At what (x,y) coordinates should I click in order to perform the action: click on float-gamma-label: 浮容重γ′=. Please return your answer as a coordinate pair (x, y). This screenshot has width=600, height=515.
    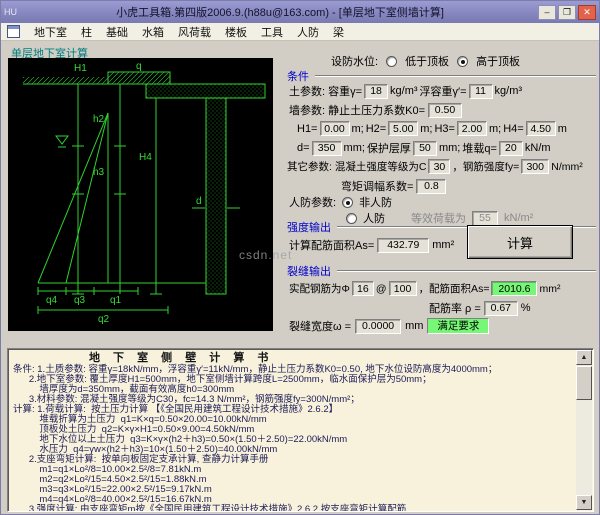
    Looking at the image, I should click on (443, 92).